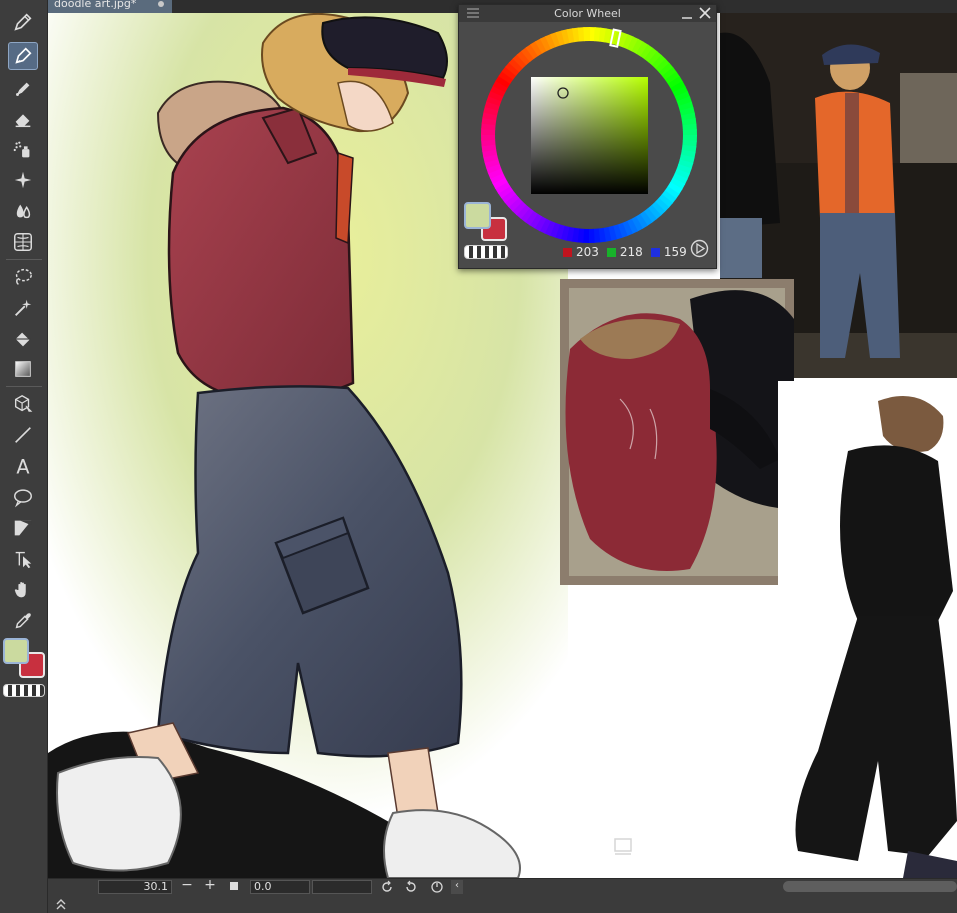  Describe the element at coordinates (161, 4) in the screenshot. I see `close-dot-icon` at that location.